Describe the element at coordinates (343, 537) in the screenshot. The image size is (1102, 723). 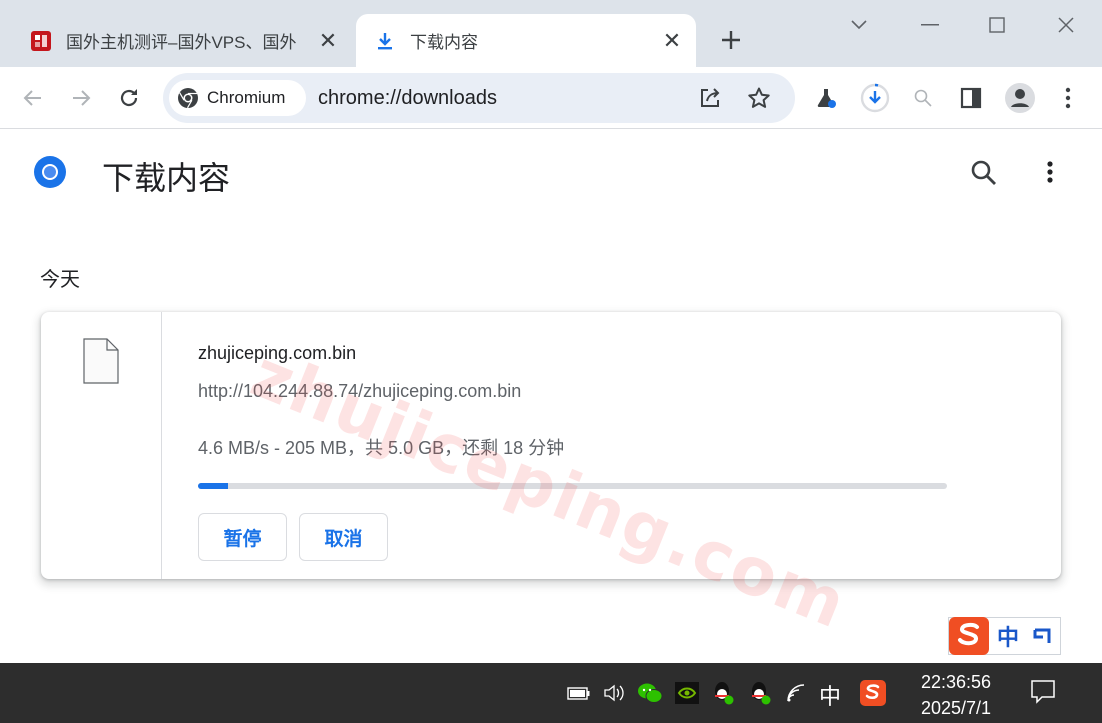
I see `cancel-button: 取消` at that location.